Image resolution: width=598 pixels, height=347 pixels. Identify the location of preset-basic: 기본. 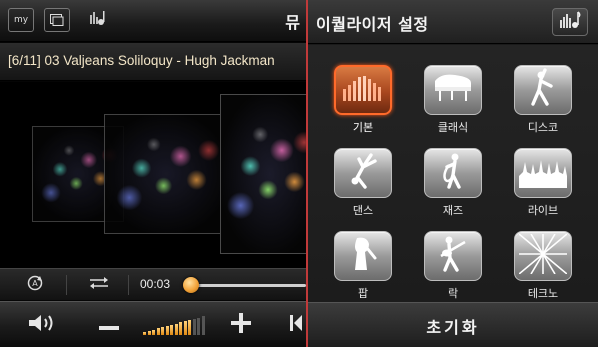
(363, 105).